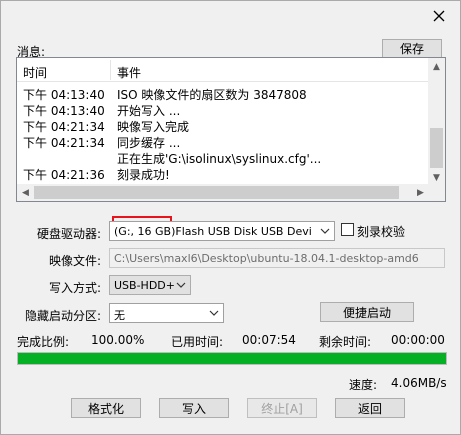 The height and width of the screenshot is (435, 461). Describe the element at coordinates (420, 192) in the screenshot. I see `scroll-right-icon: ▶` at that location.